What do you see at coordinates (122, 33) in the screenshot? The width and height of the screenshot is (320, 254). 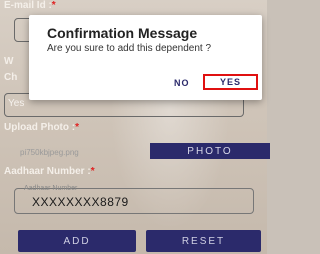 I see `dialog-title: Confirmation Message` at bounding box center [122, 33].